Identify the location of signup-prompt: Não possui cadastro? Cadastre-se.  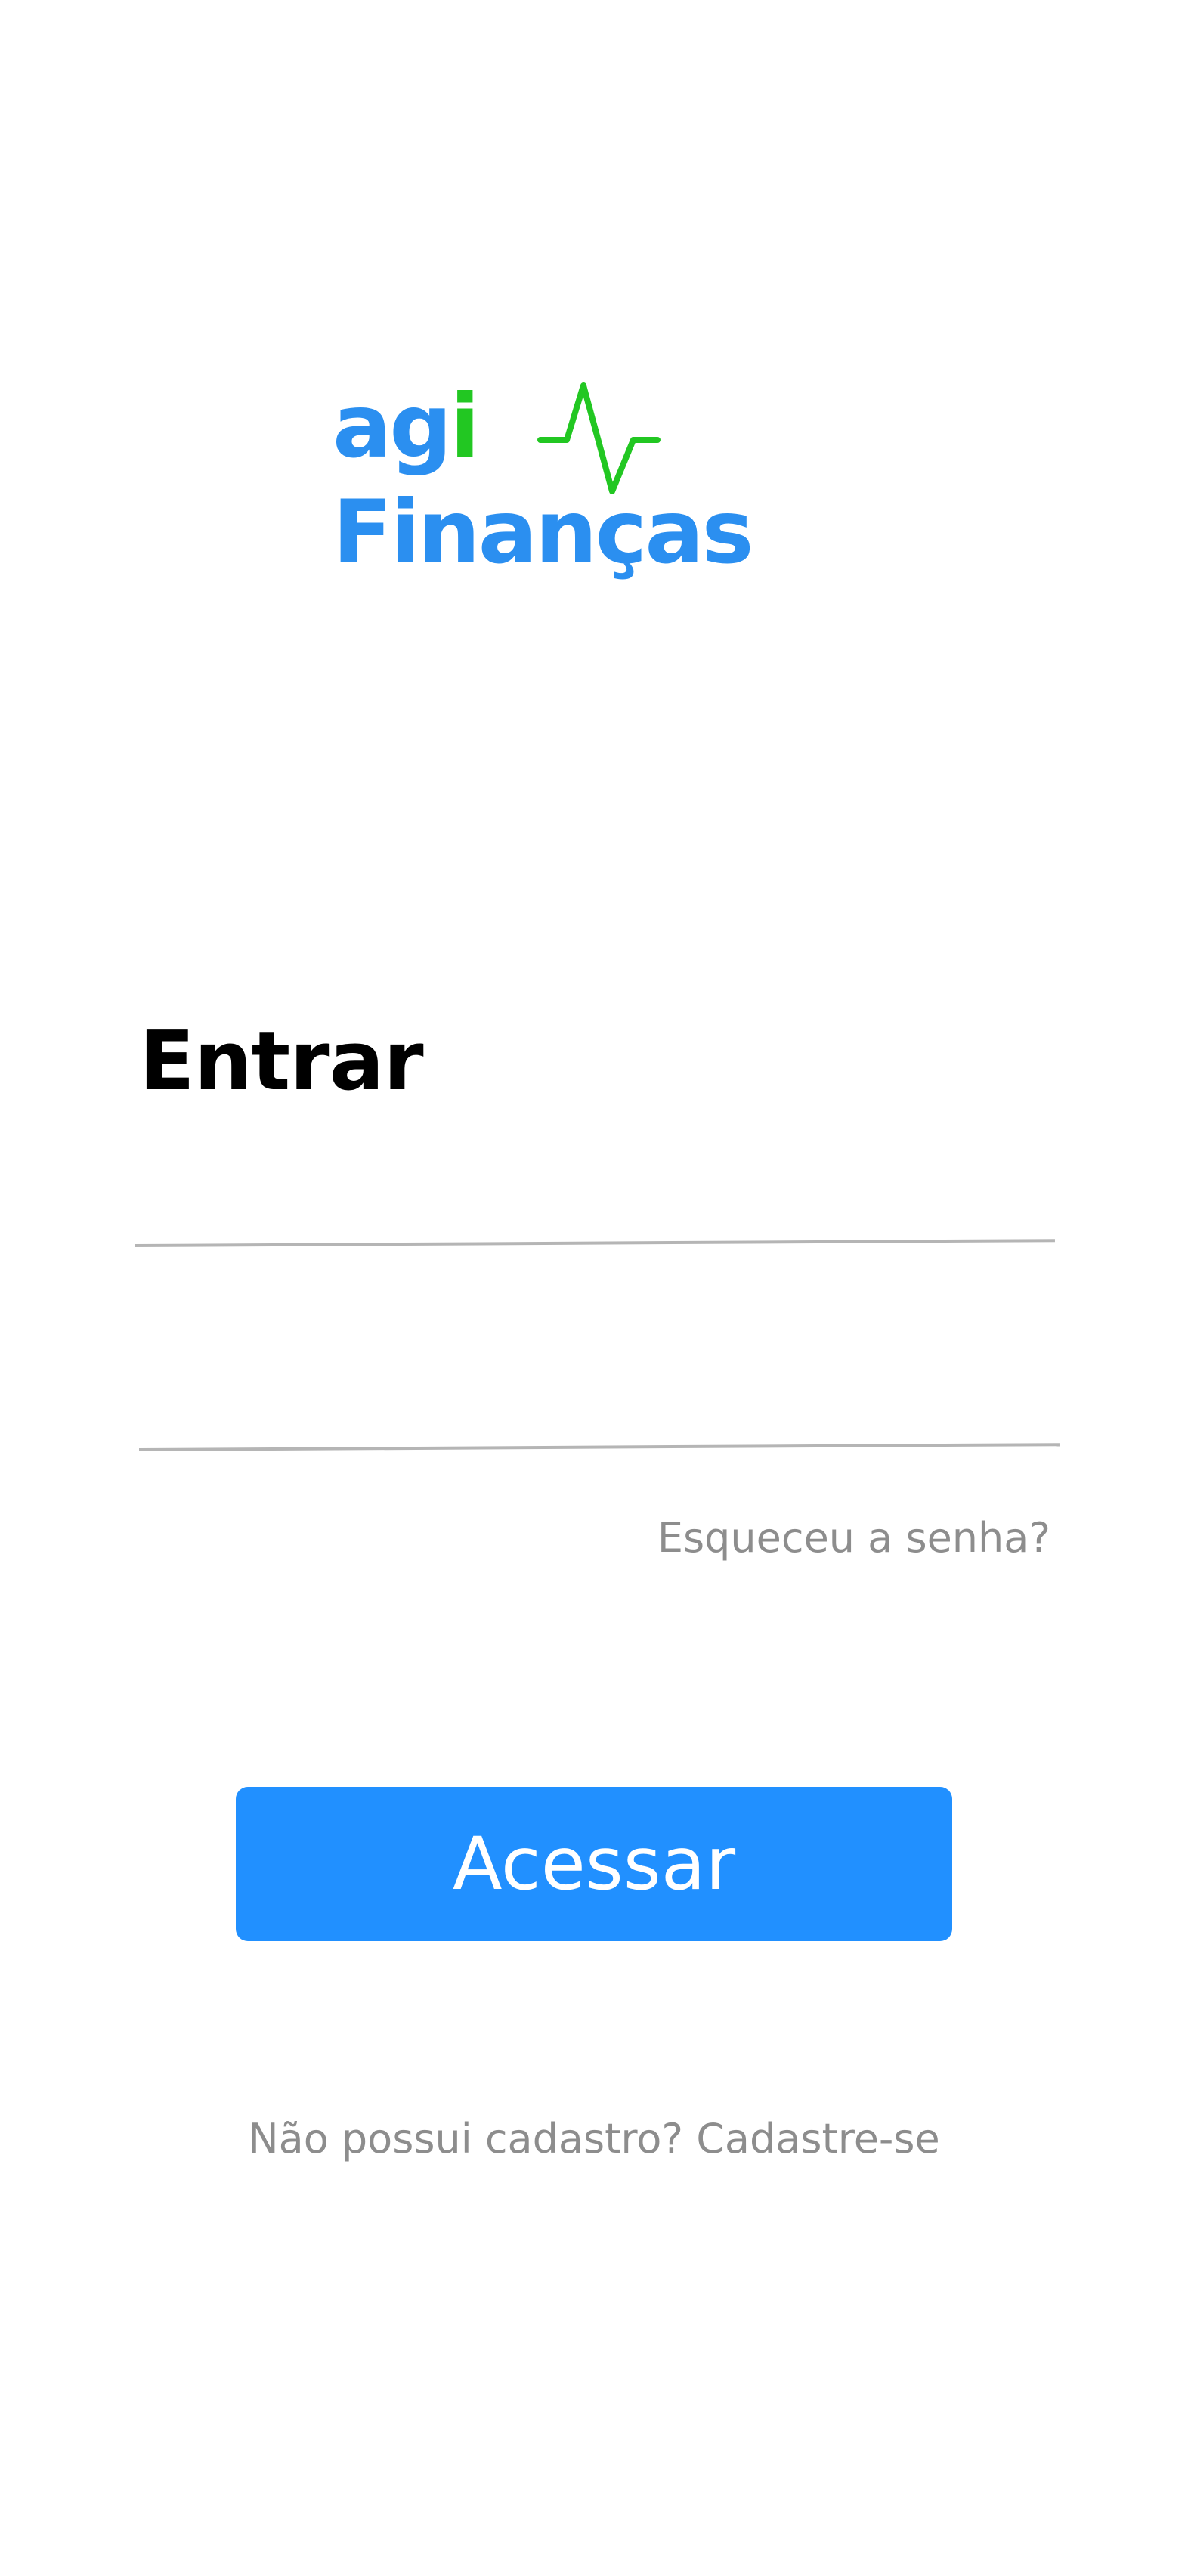
(594, 2139).